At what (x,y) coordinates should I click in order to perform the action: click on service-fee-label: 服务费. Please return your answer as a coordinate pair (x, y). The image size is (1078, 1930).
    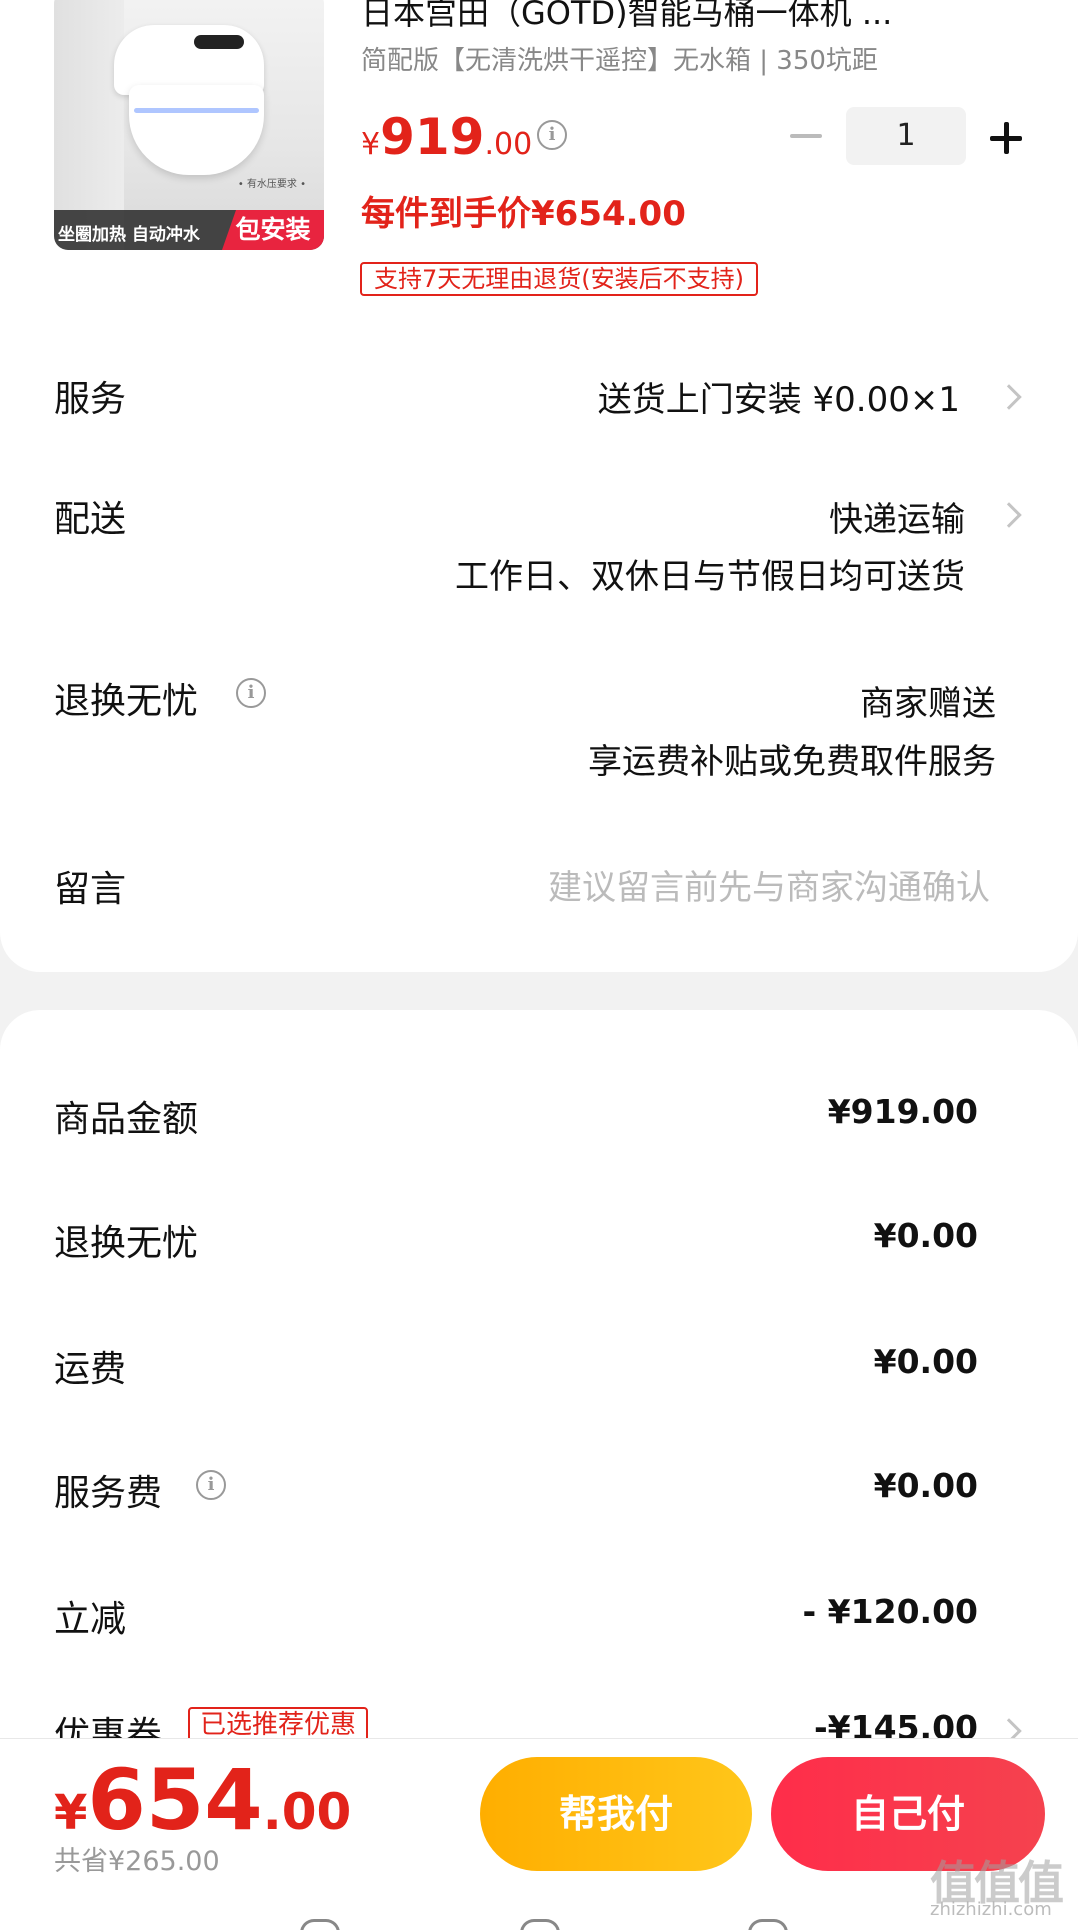
    Looking at the image, I should click on (108, 1493).